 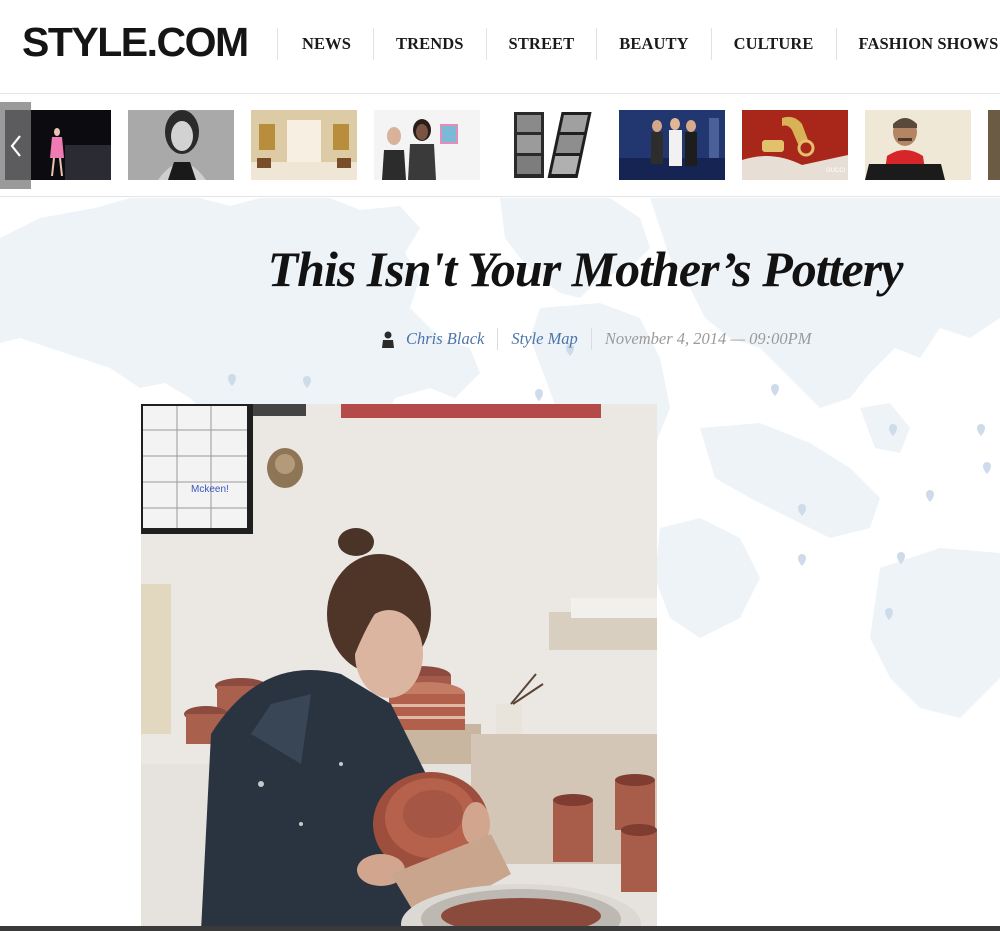 I want to click on thumbnail-man-red-scarf, so click(x=918, y=145).